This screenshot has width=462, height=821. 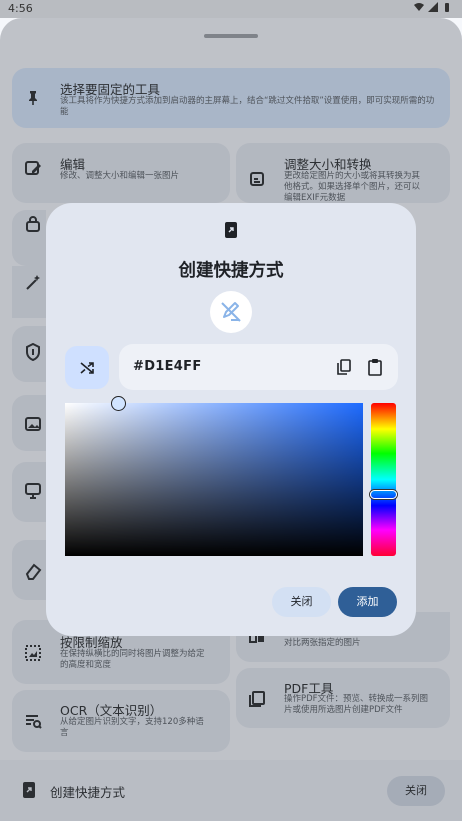 I want to click on signal-icon, so click(x=433, y=7).